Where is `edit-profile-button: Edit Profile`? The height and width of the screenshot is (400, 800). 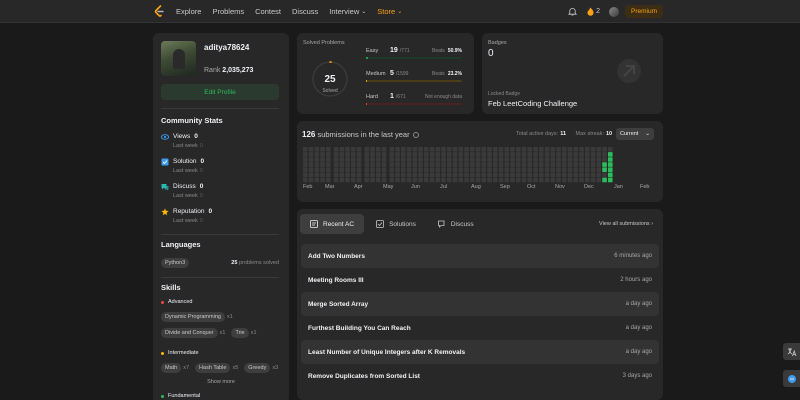 edit-profile-button: Edit Profile is located at coordinates (220, 92).